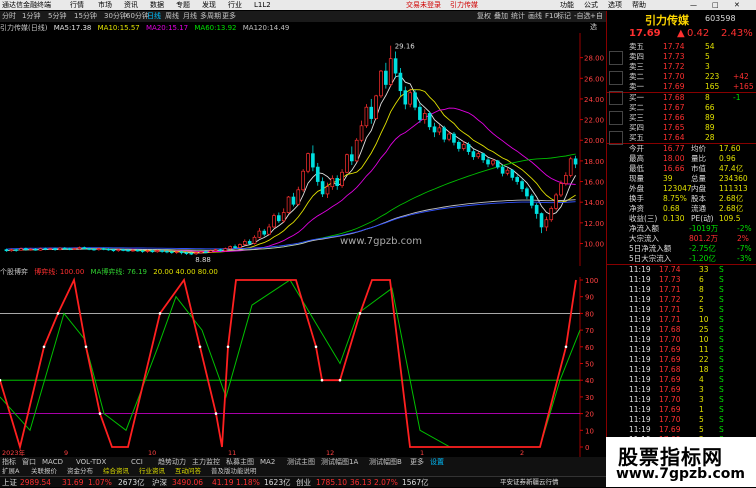 The height and width of the screenshot is (488, 756). What do you see at coordinates (57, 16) in the screenshot?
I see `tab-5min: 5分钟` at bounding box center [57, 16].